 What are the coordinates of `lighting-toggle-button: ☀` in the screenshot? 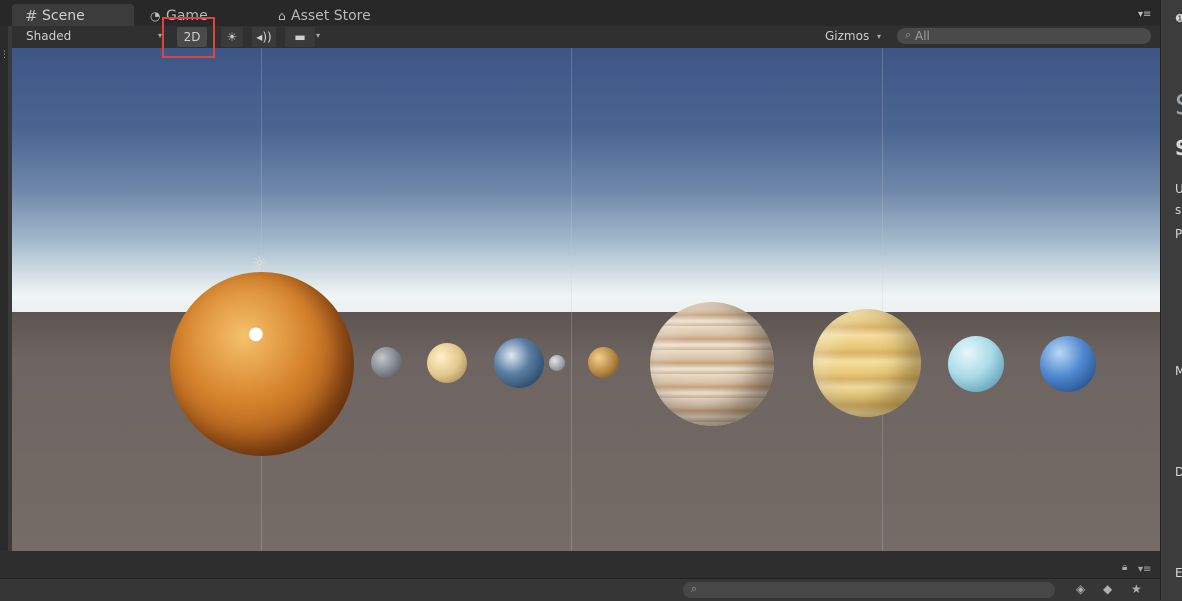 It's located at (232, 37).